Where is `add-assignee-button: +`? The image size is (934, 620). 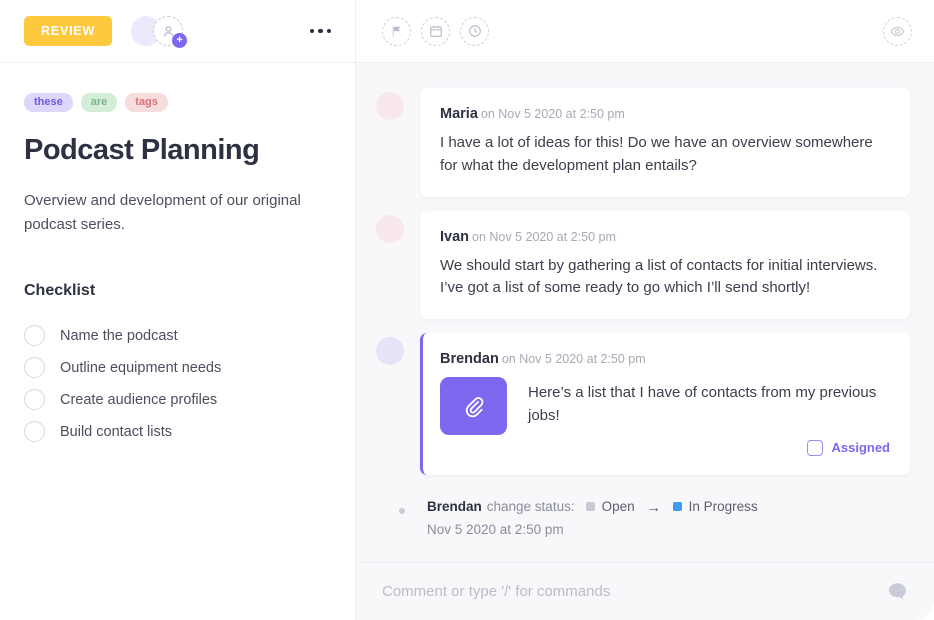 add-assignee-button: + is located at coordinates (170, 32).